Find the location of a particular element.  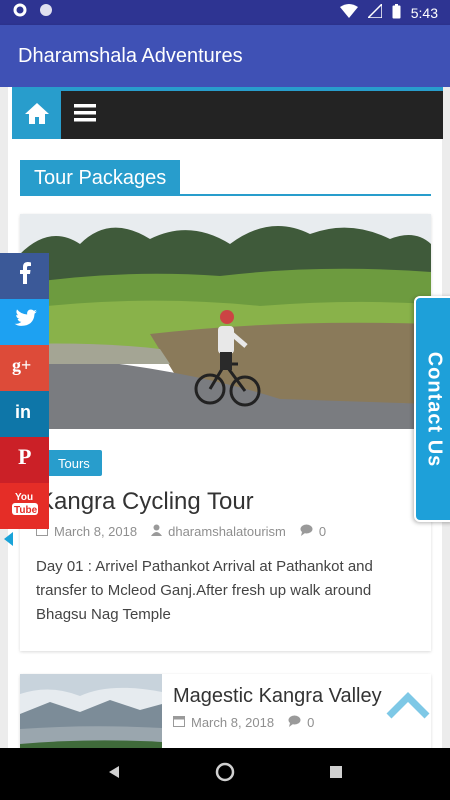

chevron-up-icon is located at coordinates (408, 708).